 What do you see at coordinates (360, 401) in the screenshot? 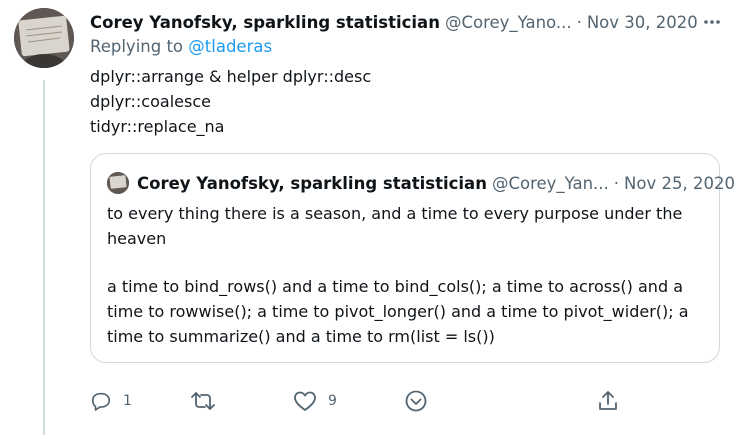
I see `action-bar: 1 9` at bounding box center [360, 401].